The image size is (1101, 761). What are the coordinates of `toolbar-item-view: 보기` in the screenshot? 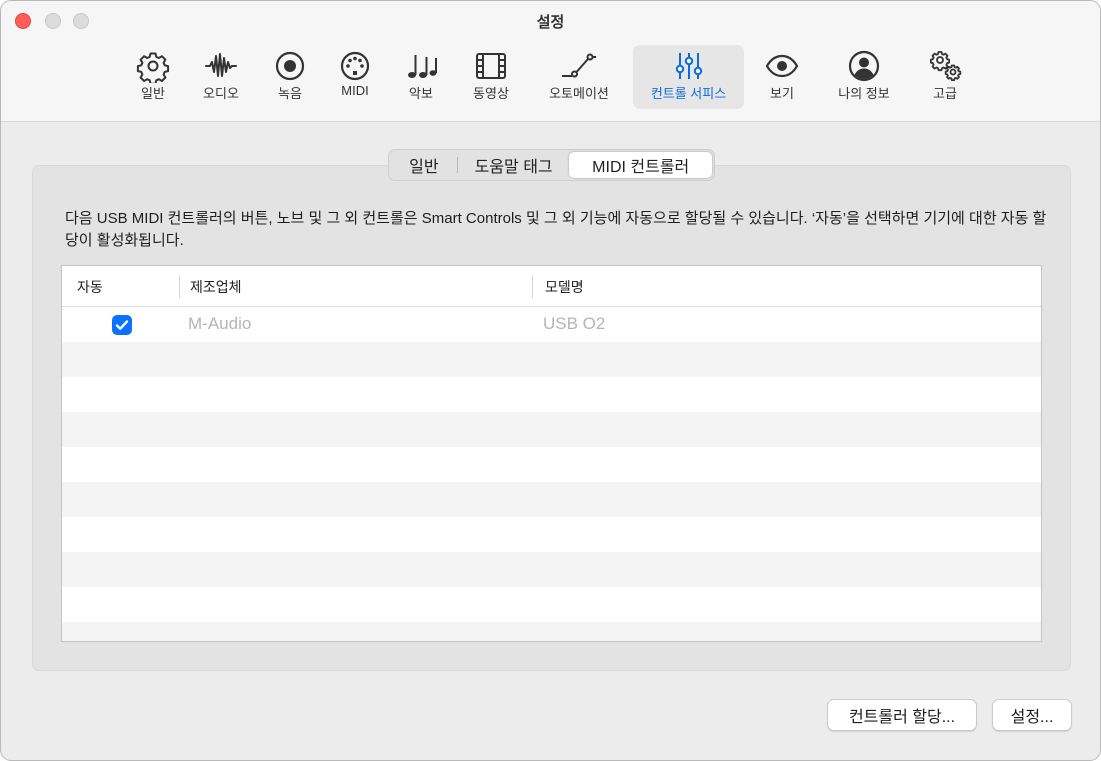 It's located at (782, 77).